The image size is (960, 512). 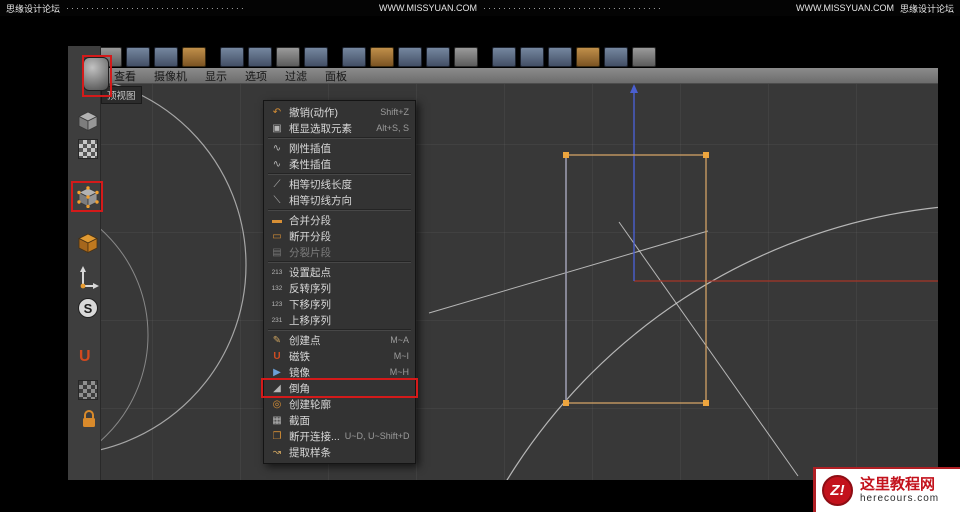 What do you see at coordinates (310, 164) in the screenshot?
I see `menu-item-label: 柔性插值` at bounding box center [310, 164].